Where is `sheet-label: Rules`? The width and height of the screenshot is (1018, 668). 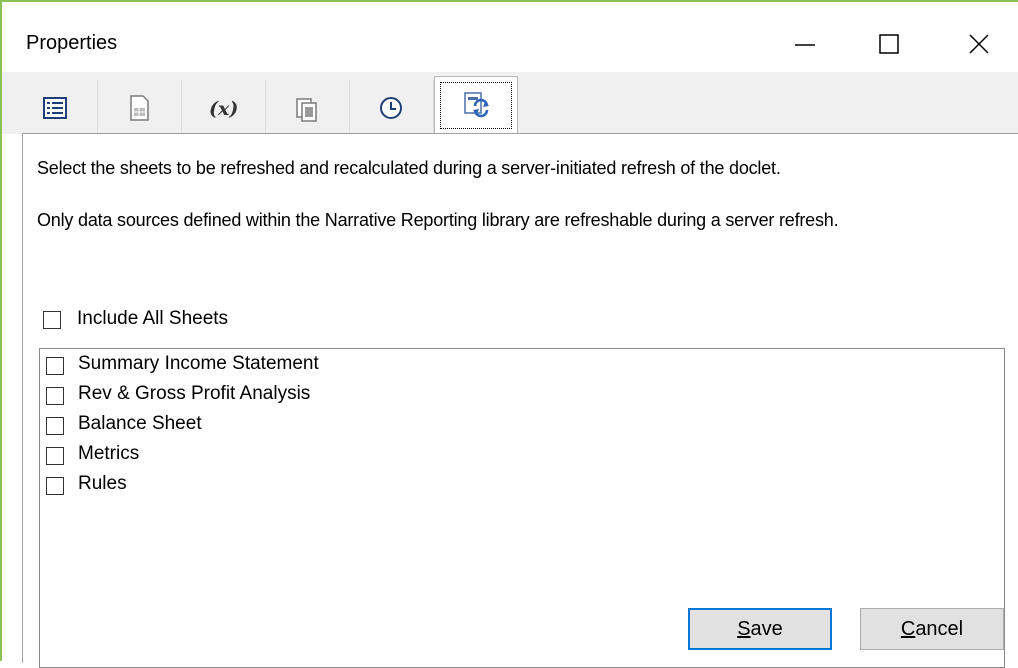 sheet-label: Rules is located at coordinates (102, 483).